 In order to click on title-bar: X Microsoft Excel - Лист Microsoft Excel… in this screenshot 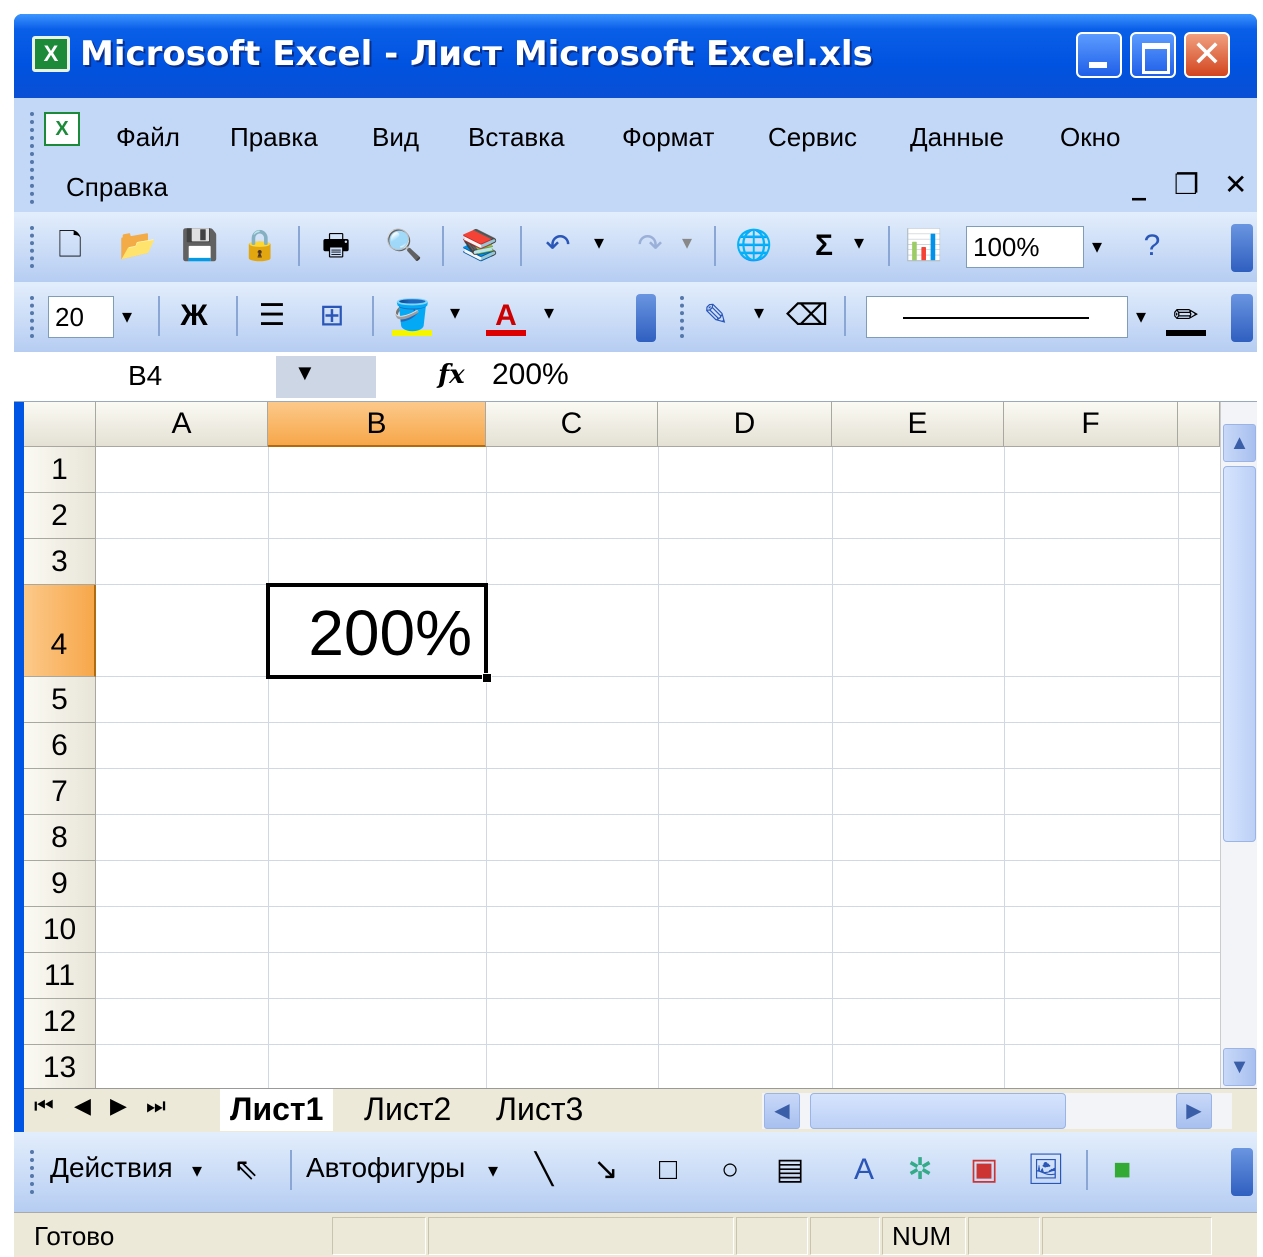, I will do `click(635, 56)`.